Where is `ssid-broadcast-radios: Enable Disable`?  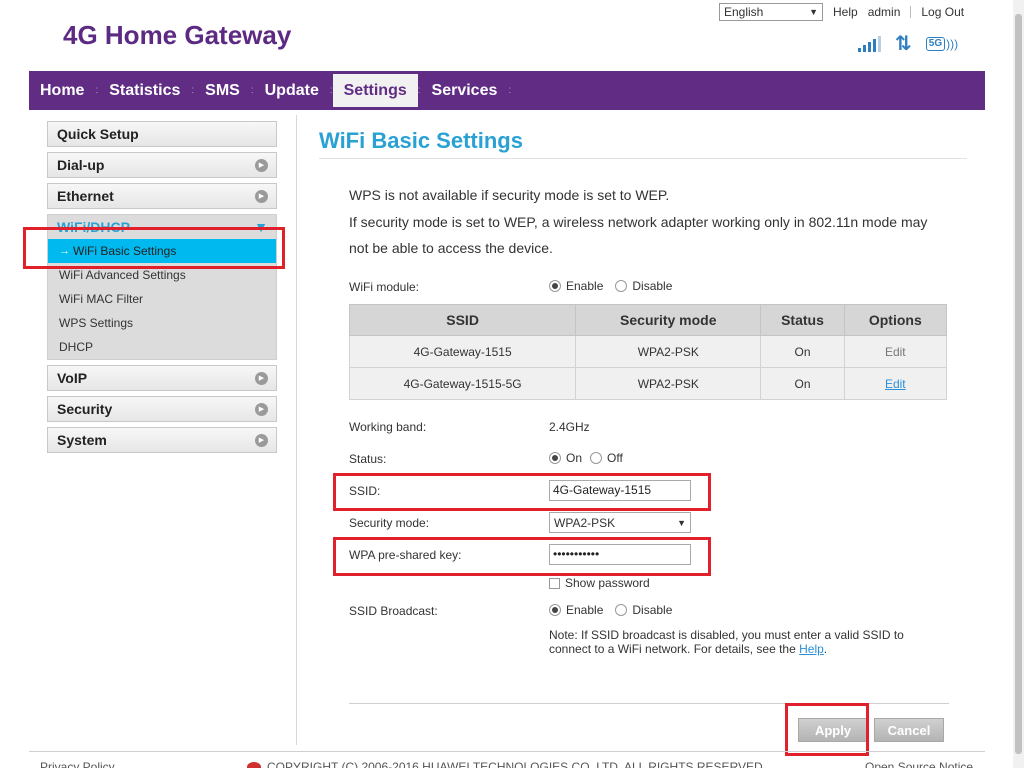
ssid-broadcast-radios: Enable Disable is located at coordinates (610, 610).